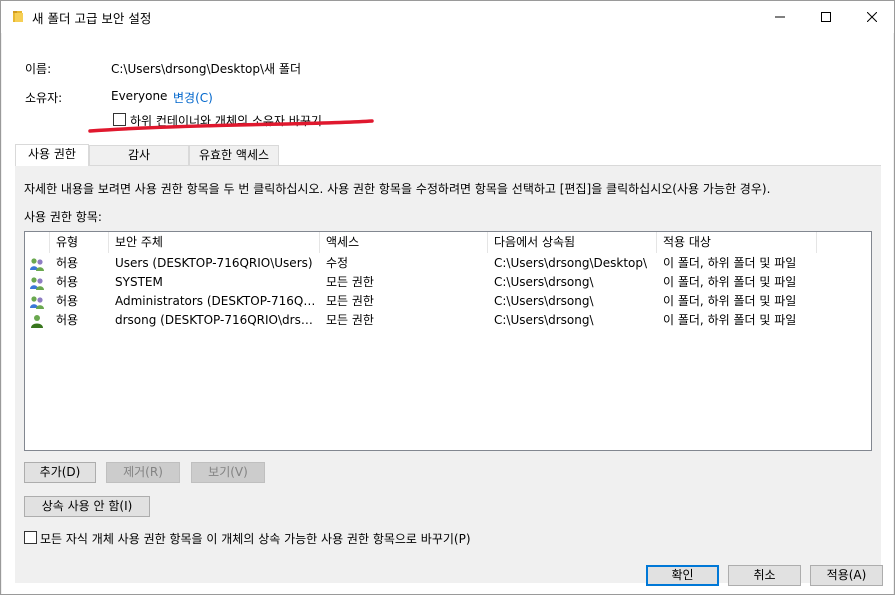 The height and width of the screenshot is (595, 895). What do you see at coordinates (337, 263) in the screenshot?
I see `row-access: 수정` at bounding box center [337, 263].